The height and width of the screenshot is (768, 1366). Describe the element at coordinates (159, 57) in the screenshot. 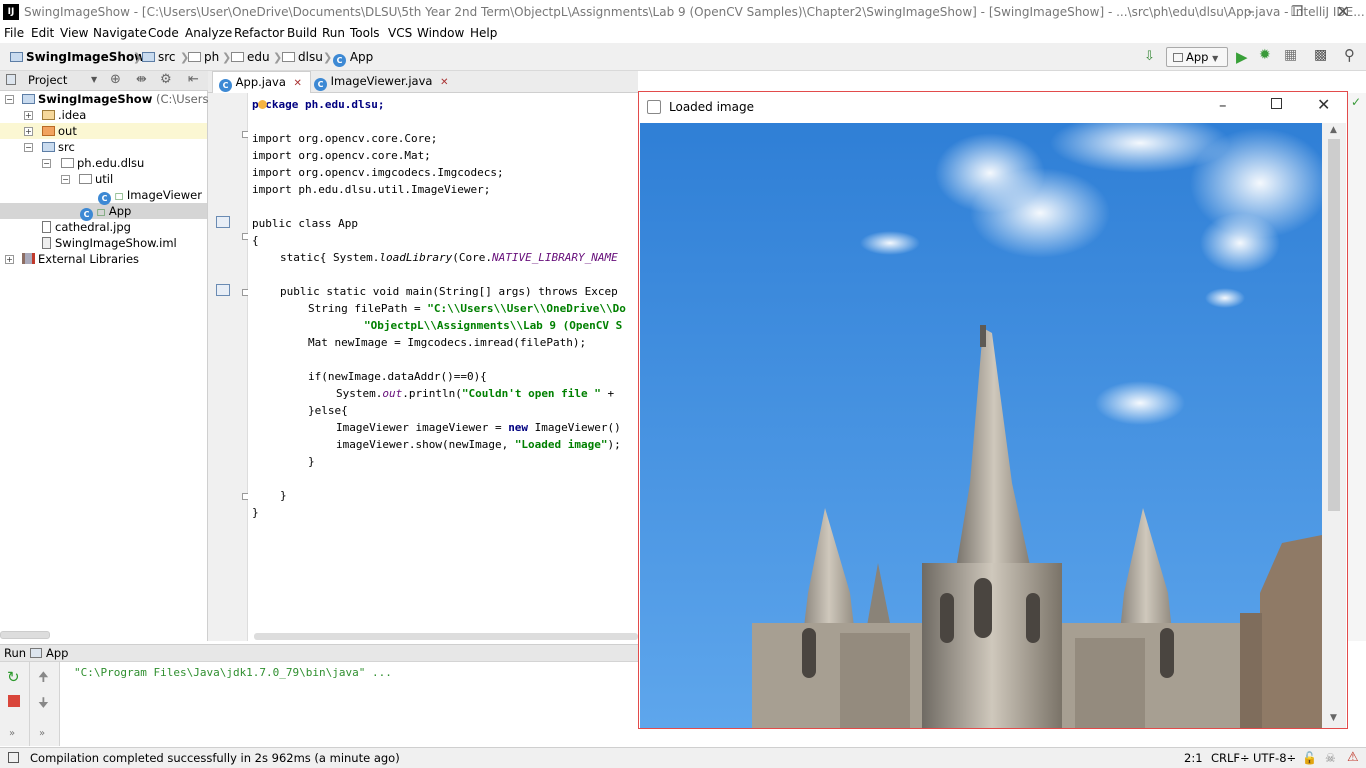

I see `breadcrumb-src: src` at that location.